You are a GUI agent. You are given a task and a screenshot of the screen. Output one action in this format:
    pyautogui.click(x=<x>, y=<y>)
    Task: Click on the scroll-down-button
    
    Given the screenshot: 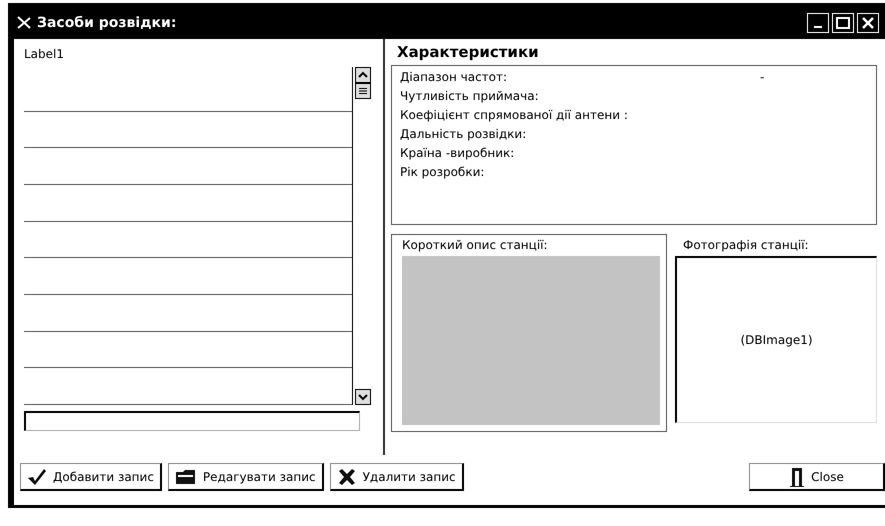 What is the action you would take?
    pyautogui.click(x=363, y=397)
    